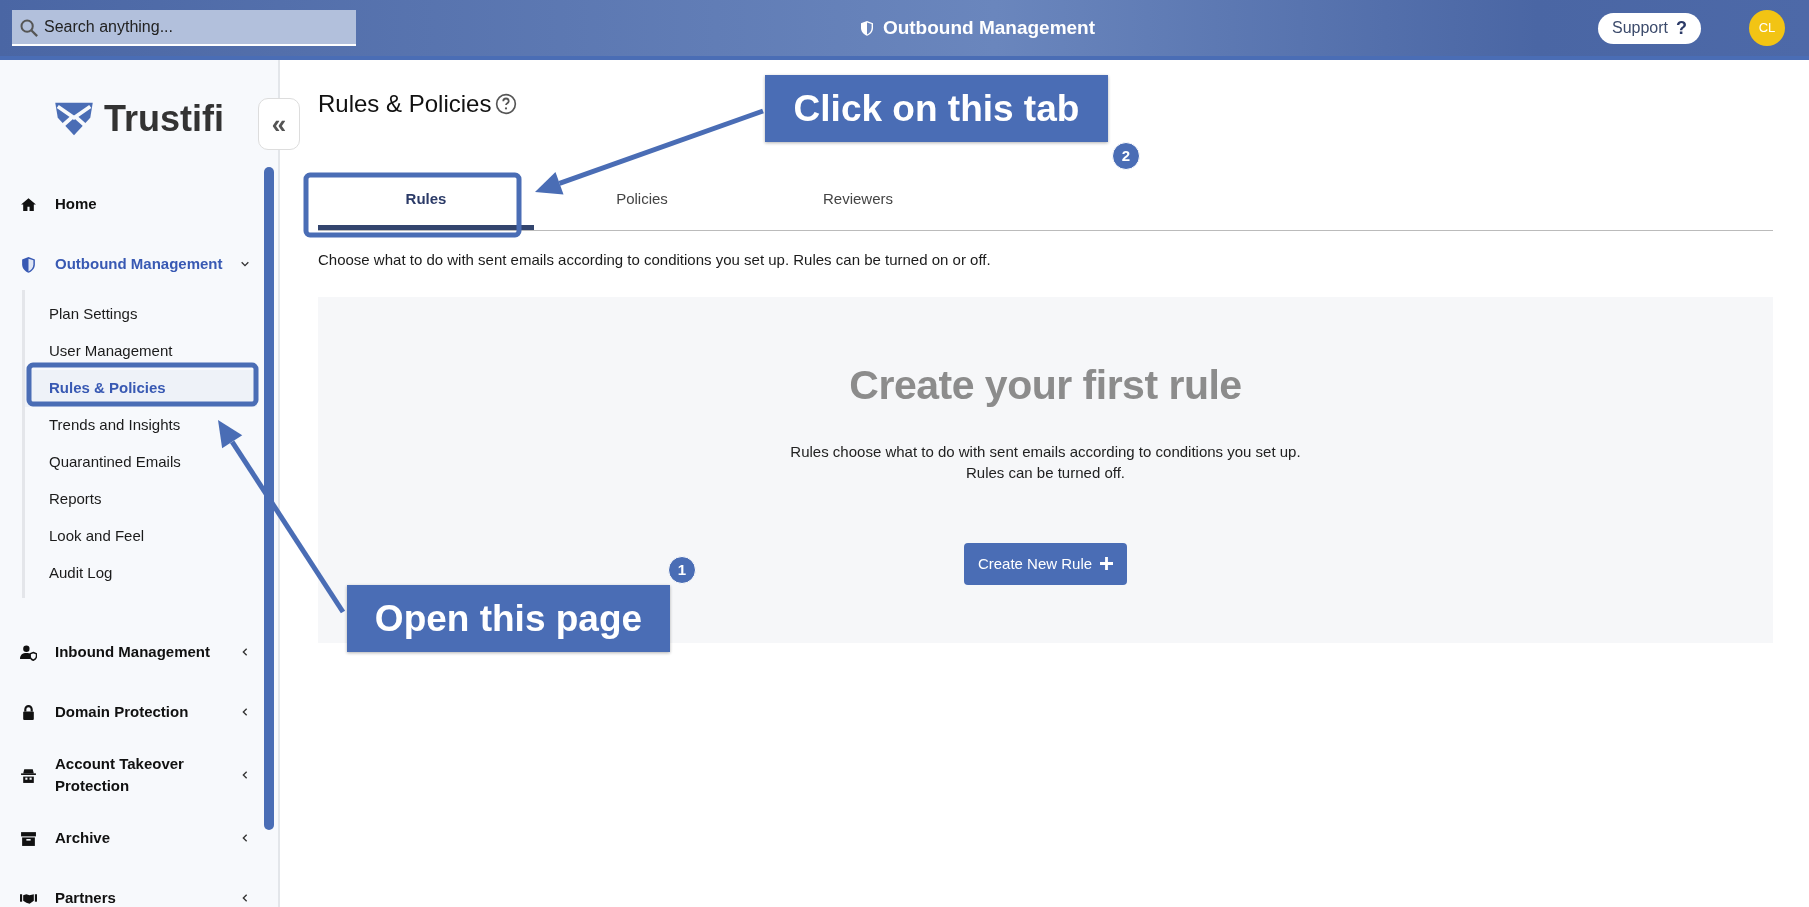 This screenshot has height=907, width=1809. I want to click on collapse-button: «, so click(279, 124).